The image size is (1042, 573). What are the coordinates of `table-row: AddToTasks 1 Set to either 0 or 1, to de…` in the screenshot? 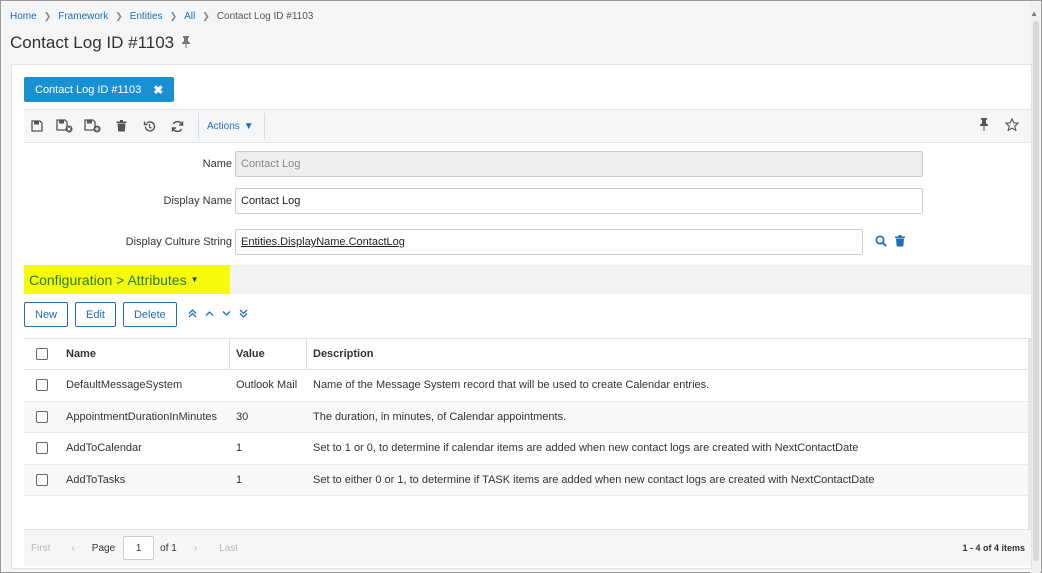 It's located at (527, 480).